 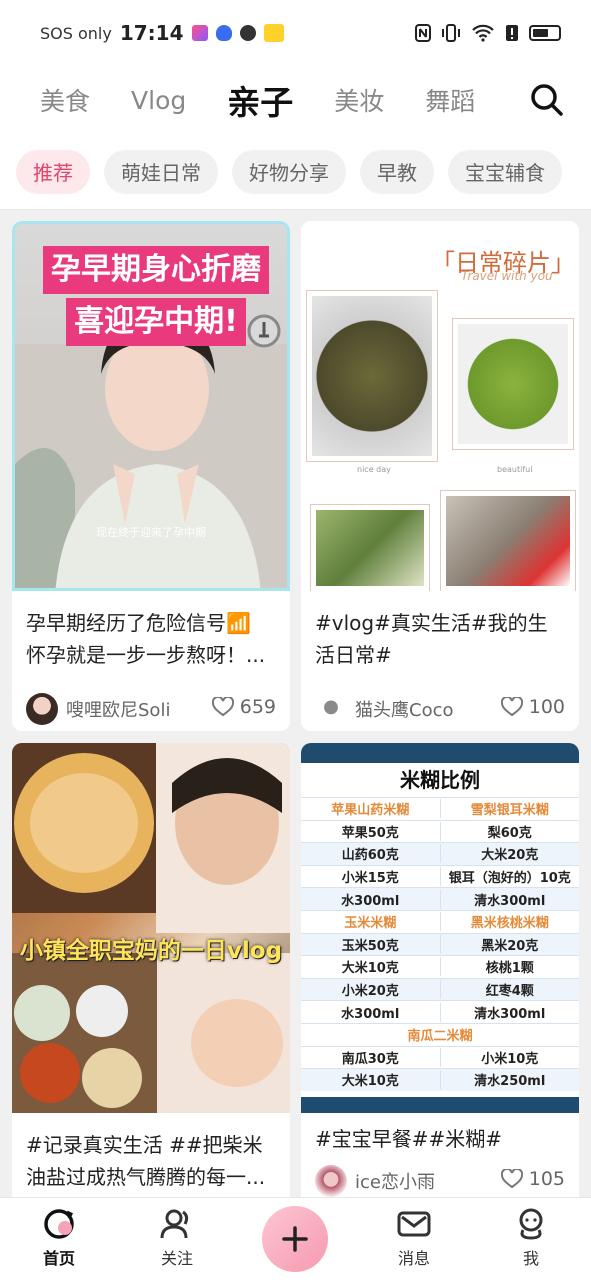 What do you see at coordinates (440, 853) in the screenshot?
I see `rice-table-row: 山药60克 大米20克` at bounding box center [440, 853].